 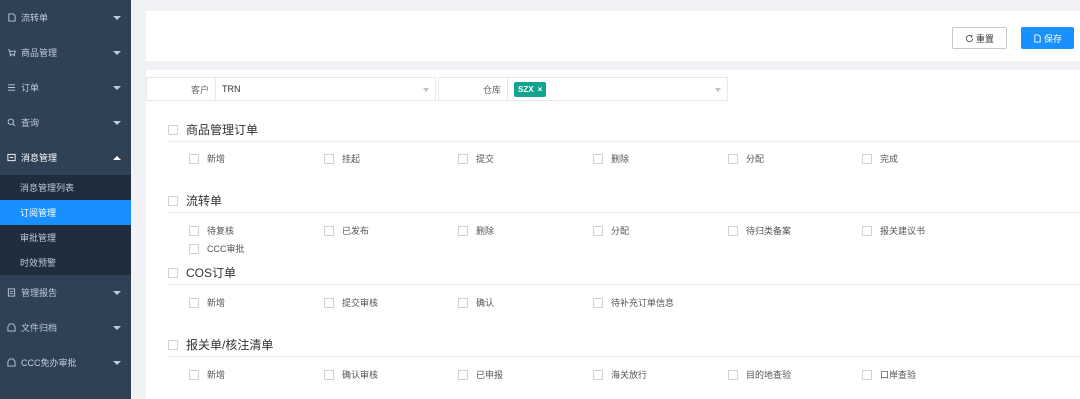 What do you see at coordinates (11, 328) in the screenshot?
I see `archive-icon` at bounding box center [11, 328].